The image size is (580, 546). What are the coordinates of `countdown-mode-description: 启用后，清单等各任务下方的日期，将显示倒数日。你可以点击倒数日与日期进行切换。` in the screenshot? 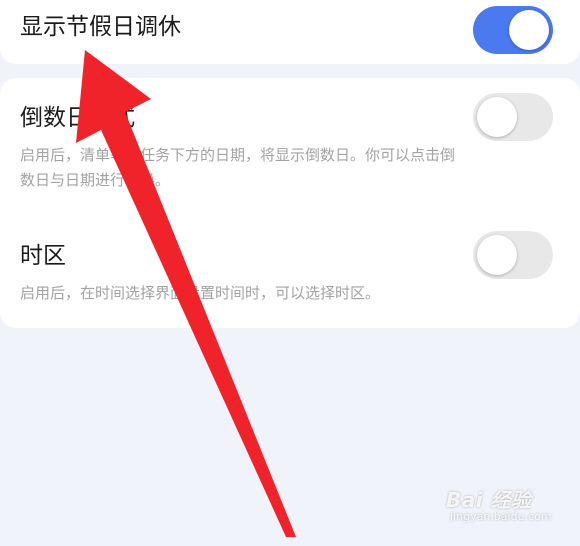 It's located at (238, 167).